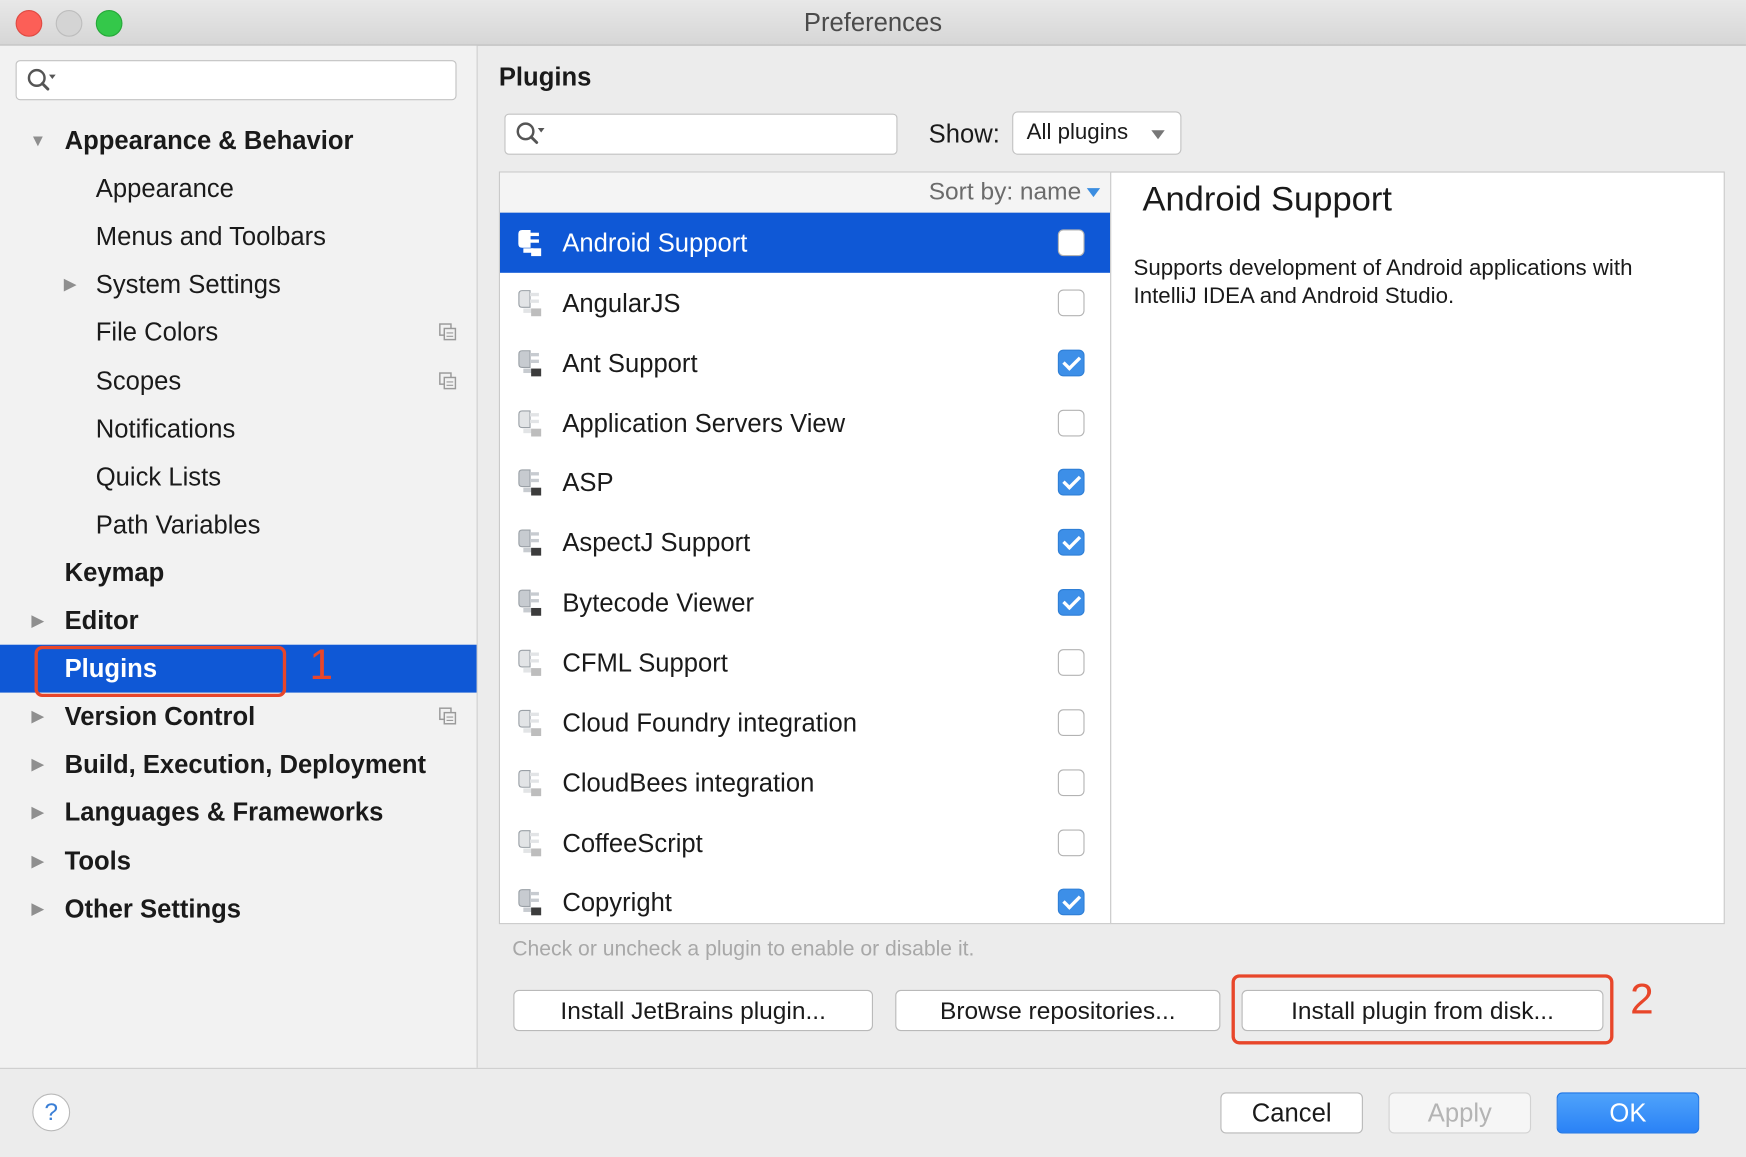 The image size is (1746, 1157). Describe the element at coordinates (188, 284) in the screenshot. I see `sidebar-item-label: System Settings` at that location.